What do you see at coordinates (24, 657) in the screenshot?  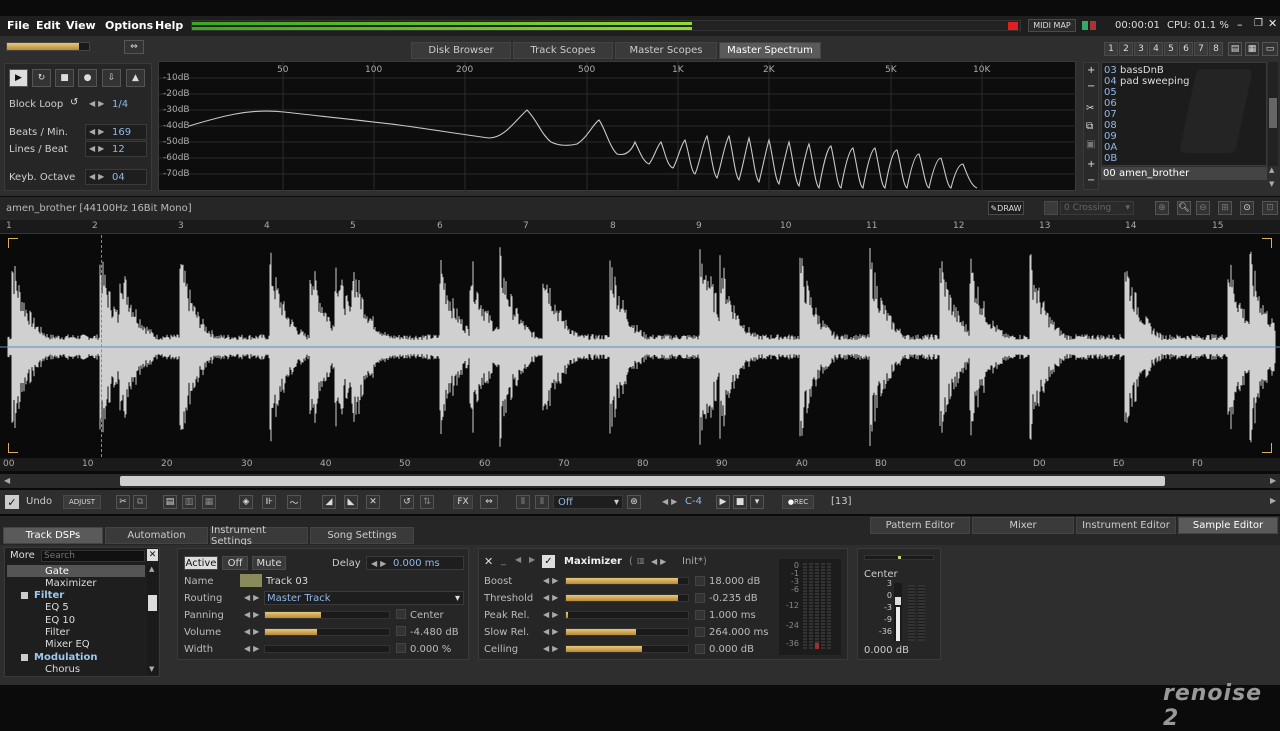 I see `expand-icon` at bounding box center [24, 657].